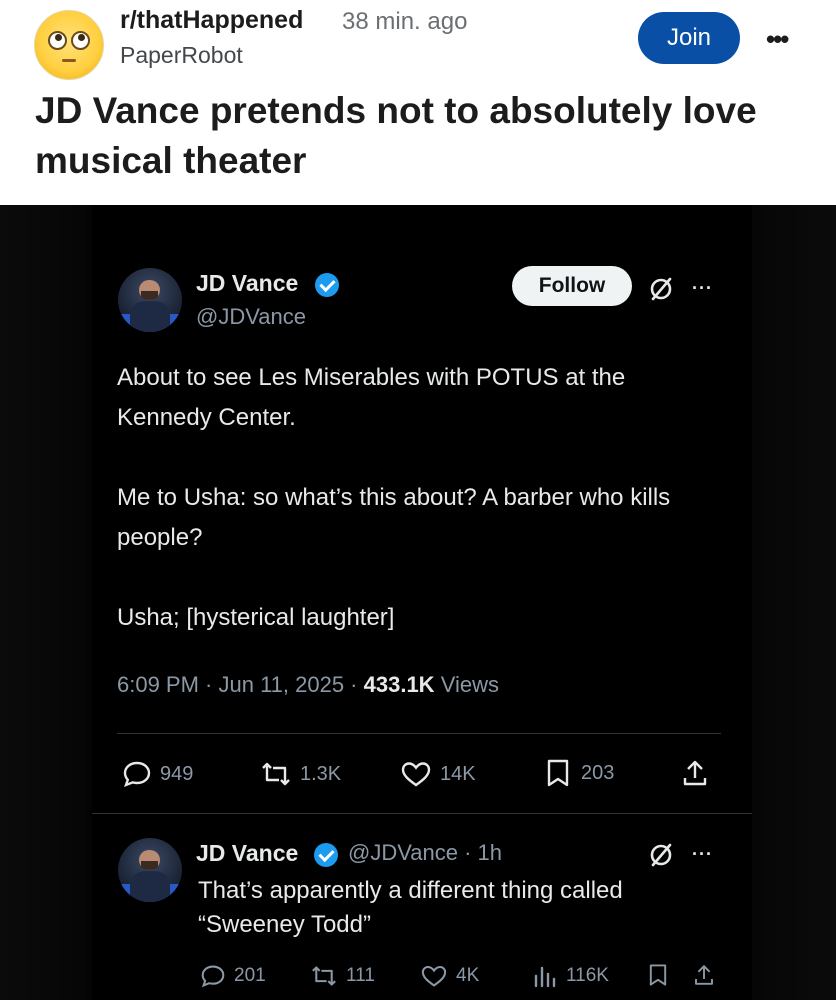 This screenshot has width=836, height=1000. I want to click on post-author: PaperRobot, so click(181, 55).